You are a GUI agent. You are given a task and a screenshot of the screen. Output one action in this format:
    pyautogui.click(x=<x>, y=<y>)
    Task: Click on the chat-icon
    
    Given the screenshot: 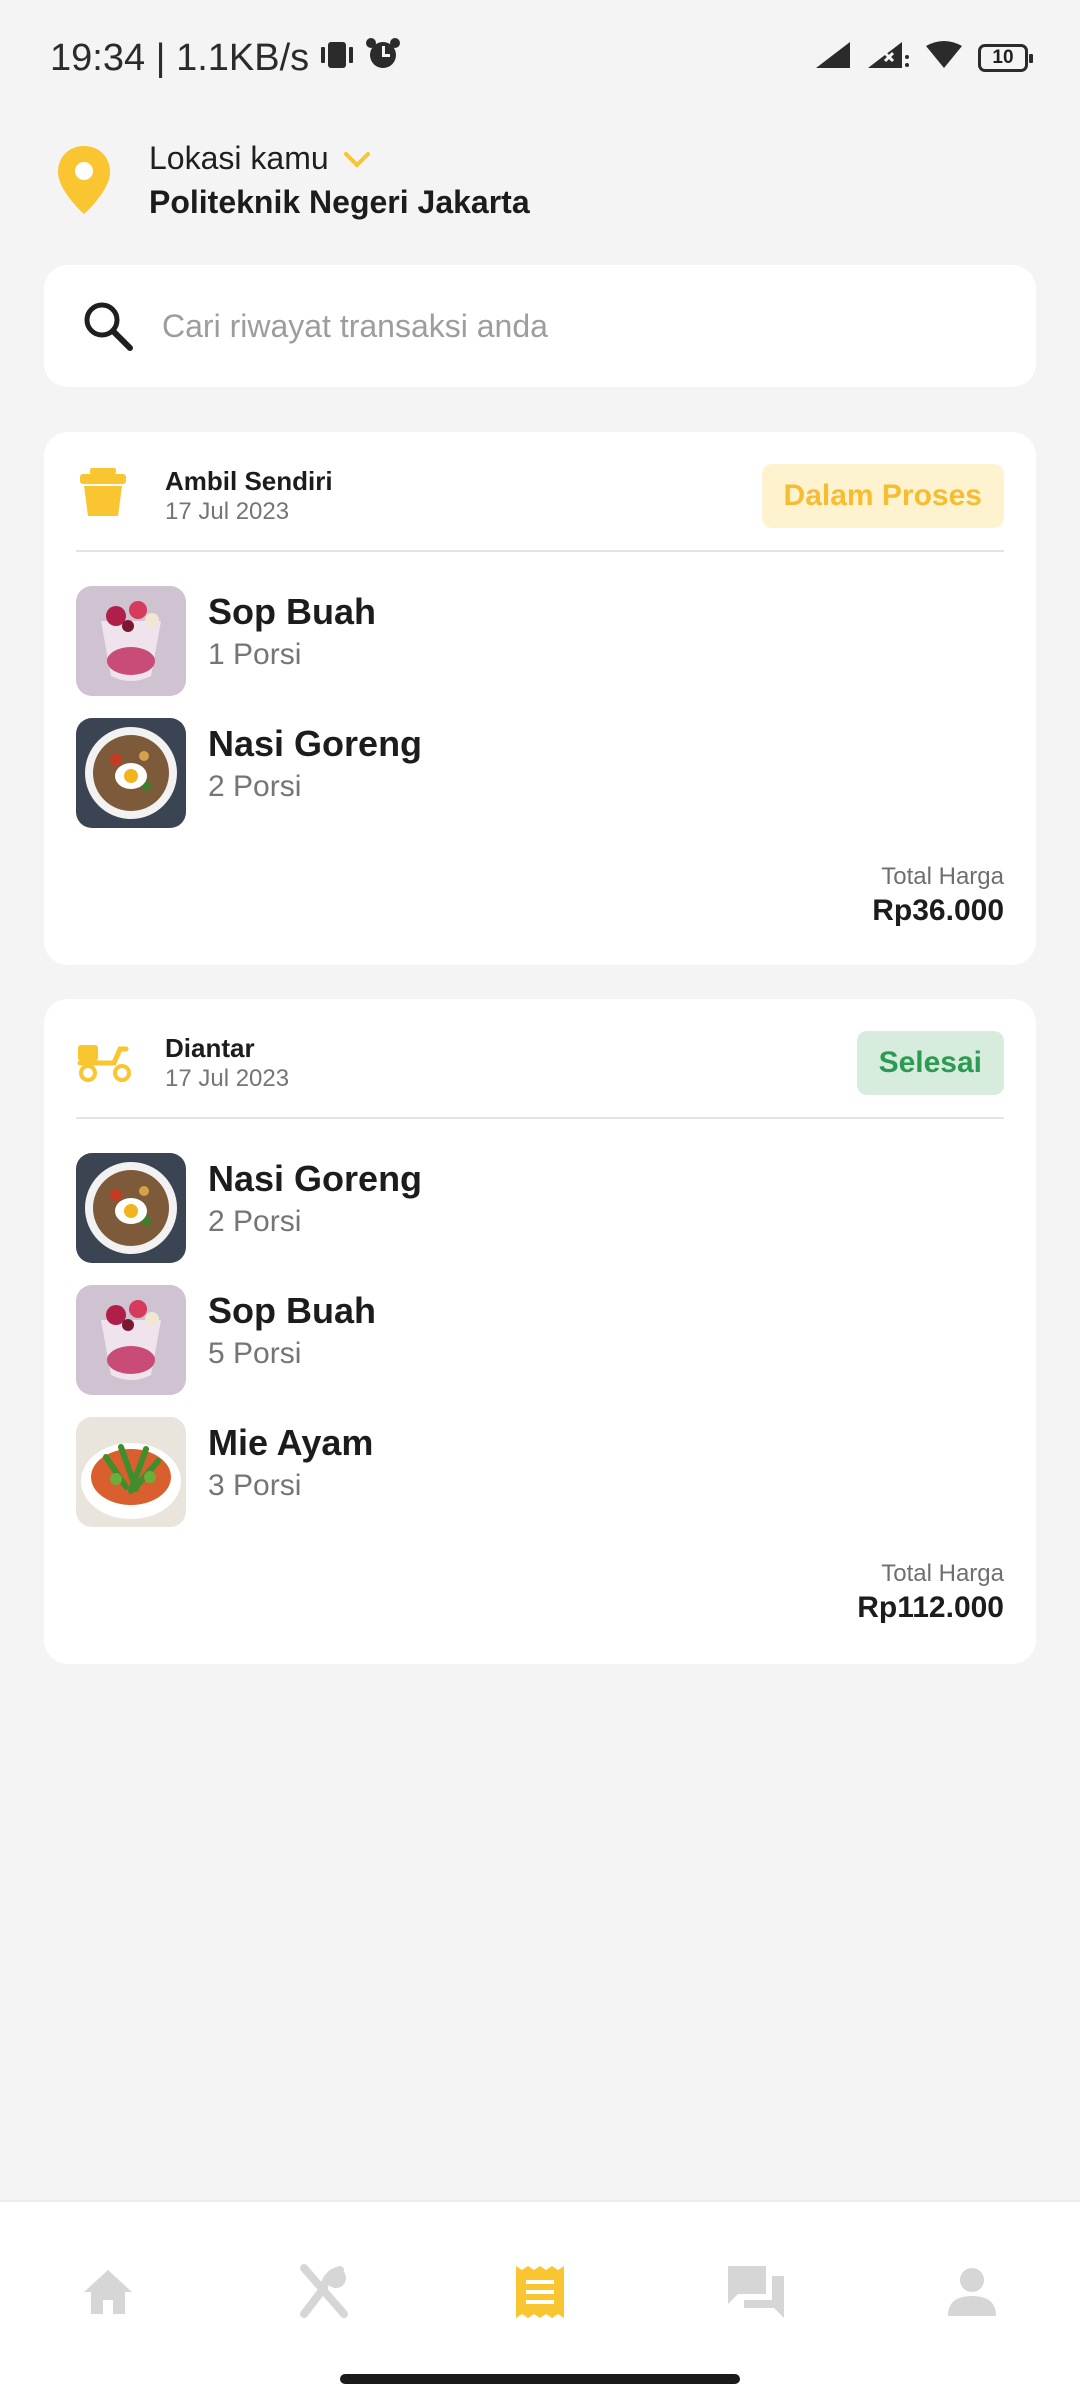 What is the action you would take?
    pyautogui.click(x=756, y=2294)
    